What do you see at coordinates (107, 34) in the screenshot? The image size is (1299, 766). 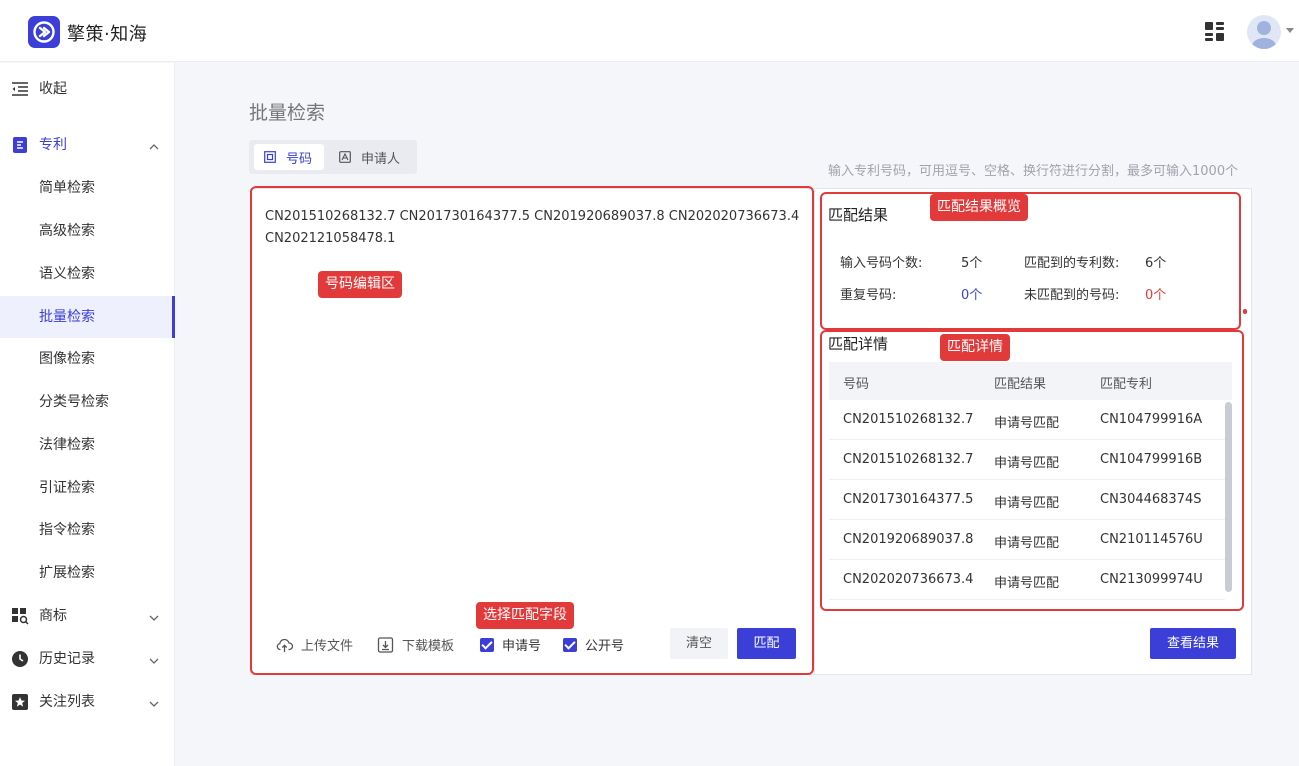 I see `app-name: 擎策·知海` at bounding box center [107, 34].